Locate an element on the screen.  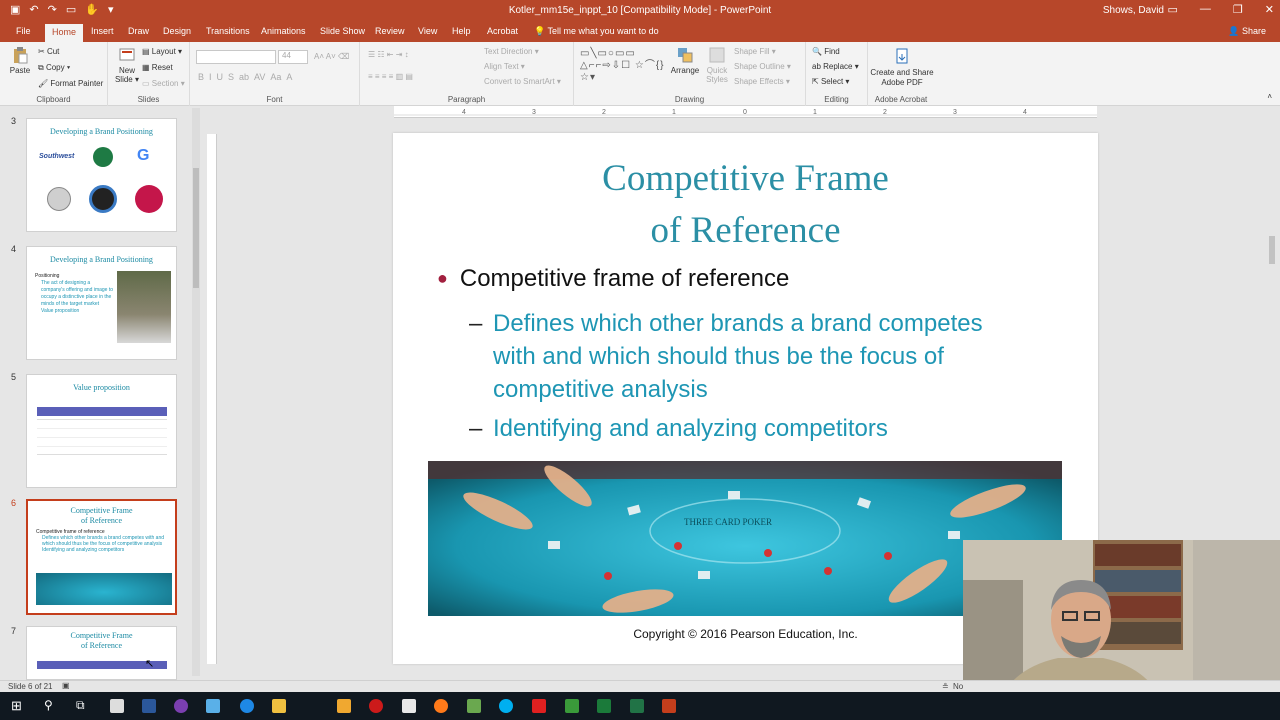
app-icon is located at coordinates (181, 706).